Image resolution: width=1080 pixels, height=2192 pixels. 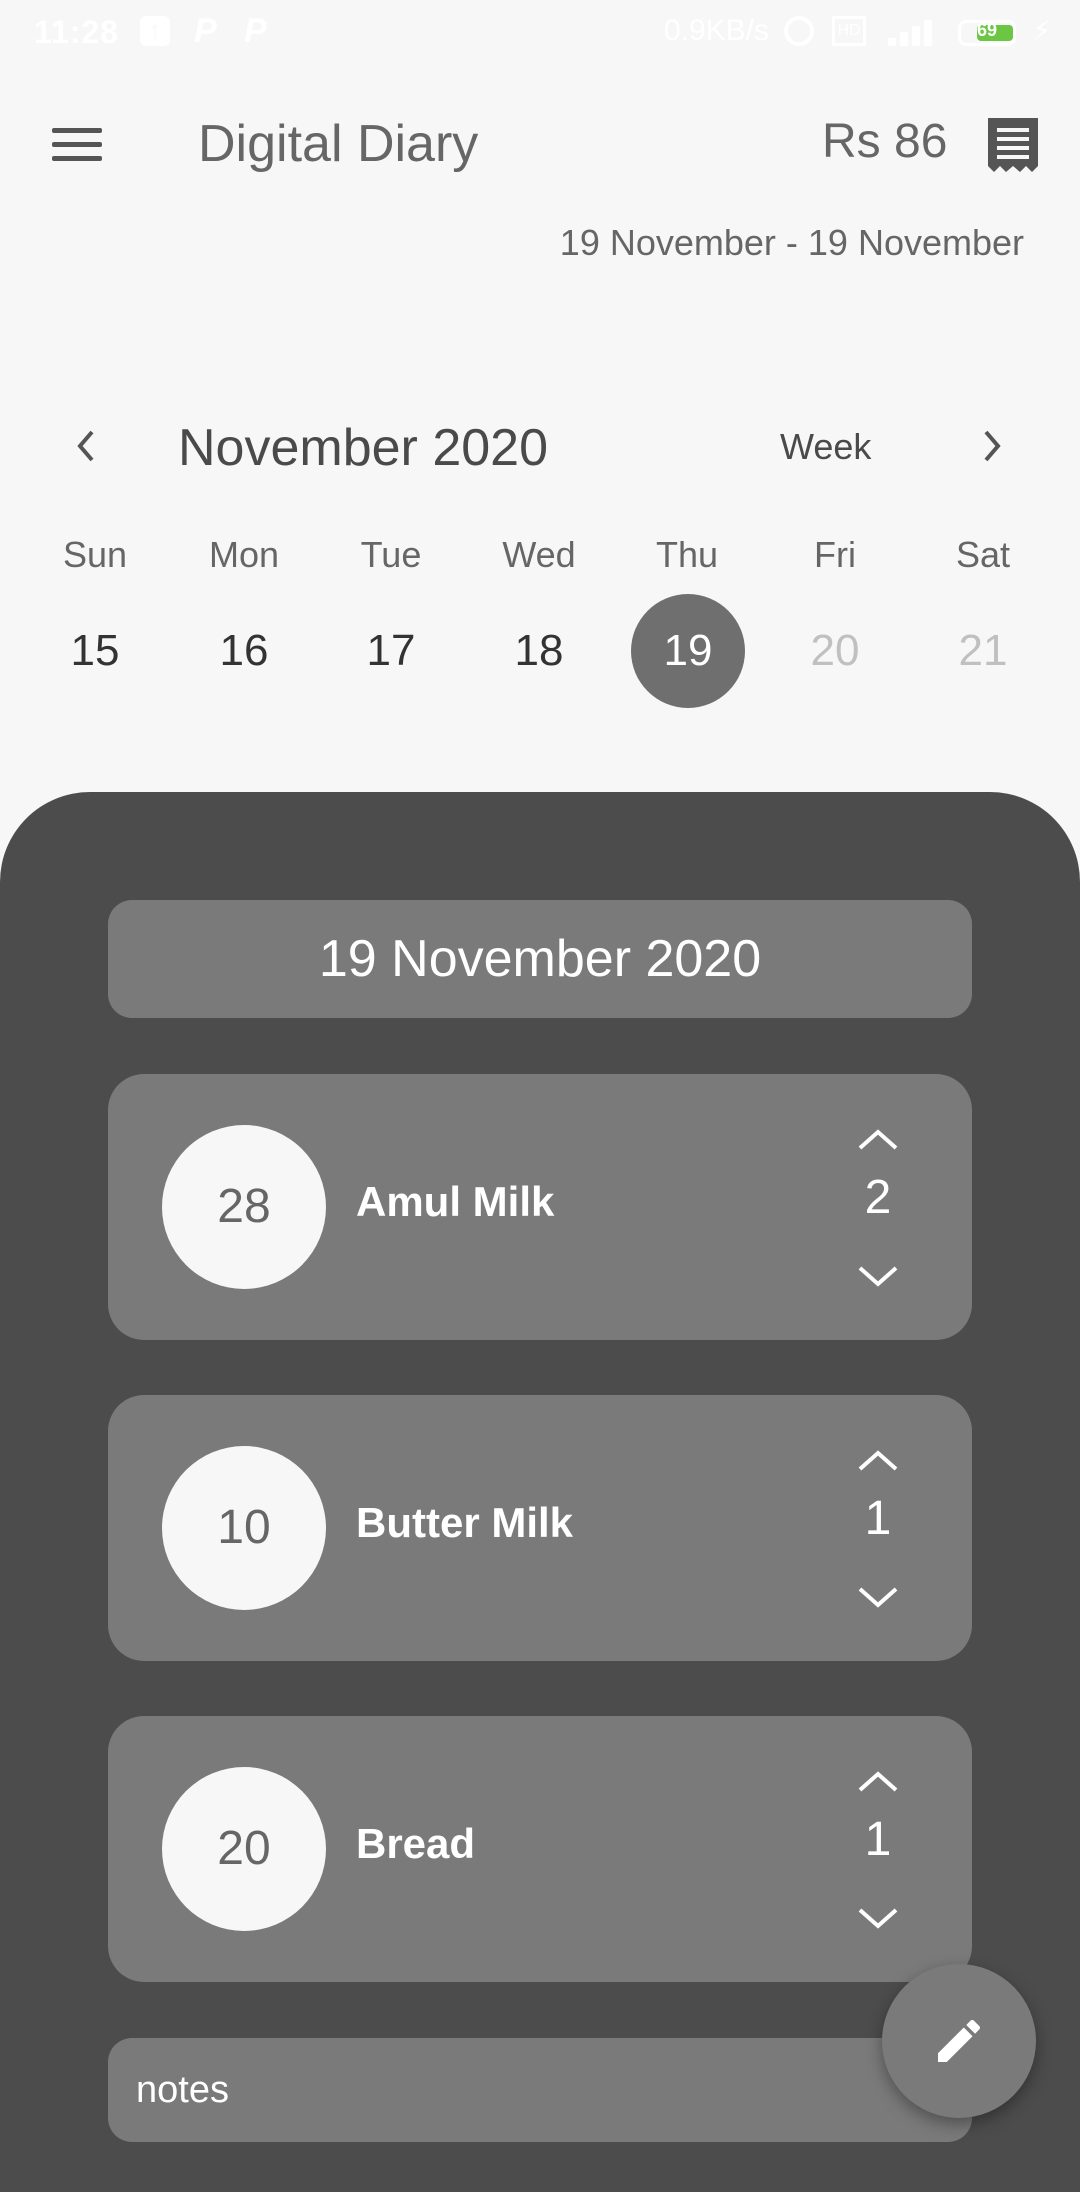 I want to click on weekday-label: Fri, so click(x=835, y=554).